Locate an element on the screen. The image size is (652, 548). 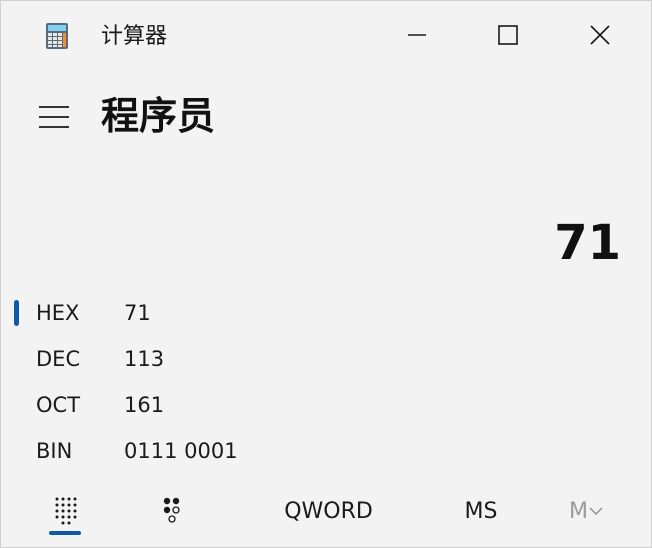
radix-row-hex: HEX 71 is located at coordinates (326, 312).